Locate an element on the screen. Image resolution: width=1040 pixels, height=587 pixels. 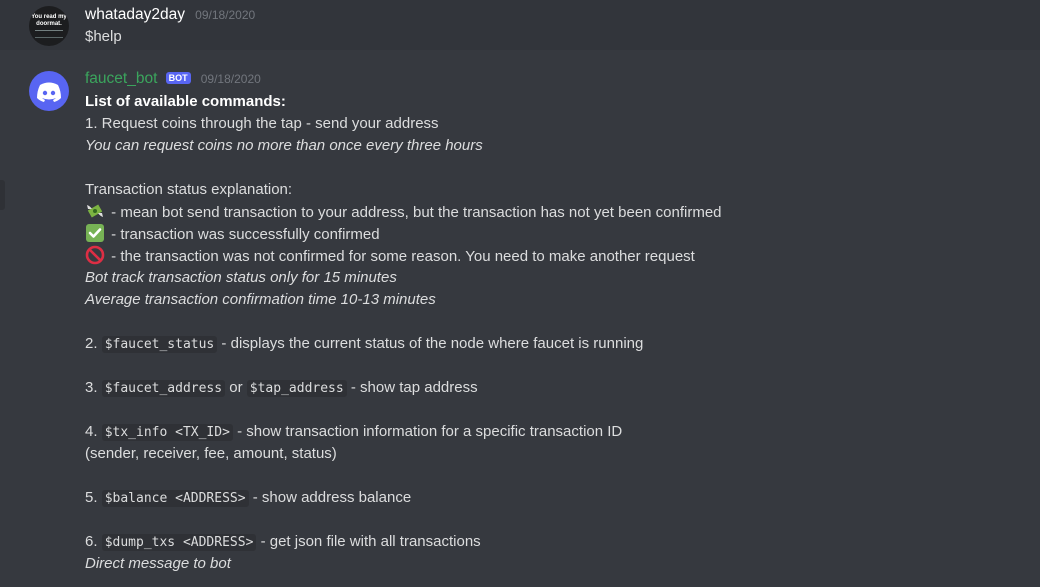
username: whataday2day is located at coordinates (135, 14).